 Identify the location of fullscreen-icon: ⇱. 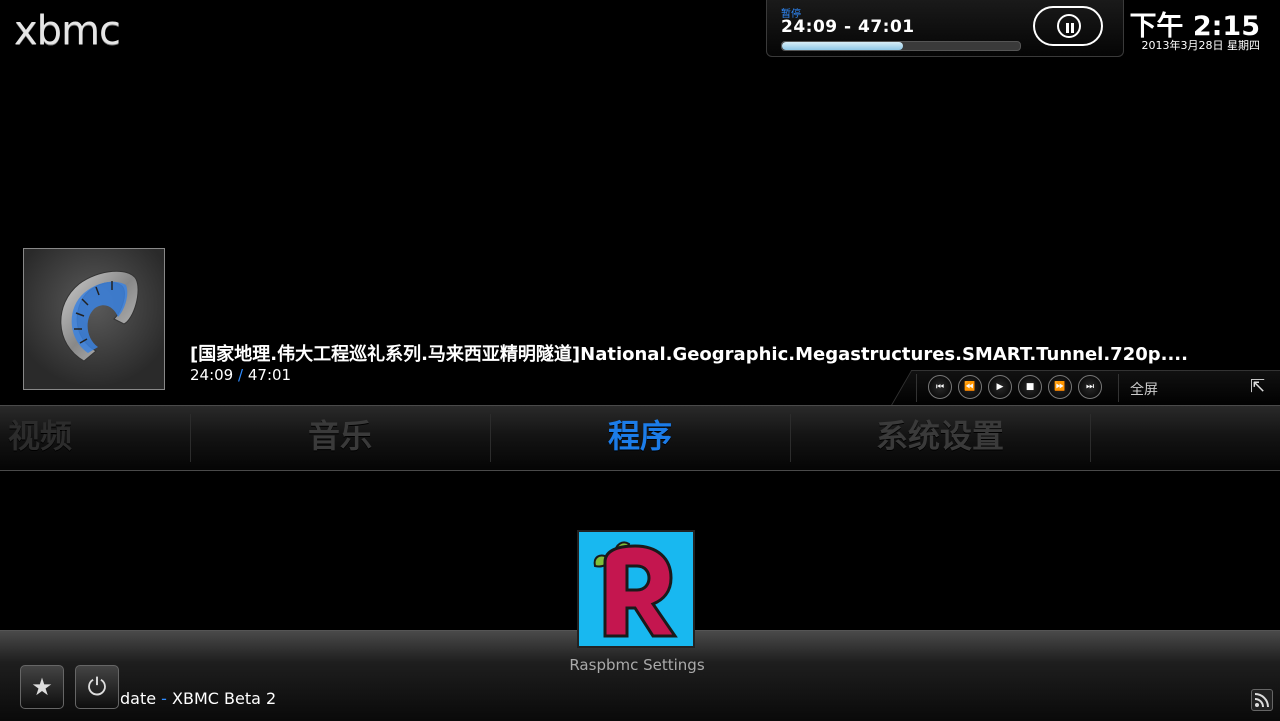
(1257, 386).